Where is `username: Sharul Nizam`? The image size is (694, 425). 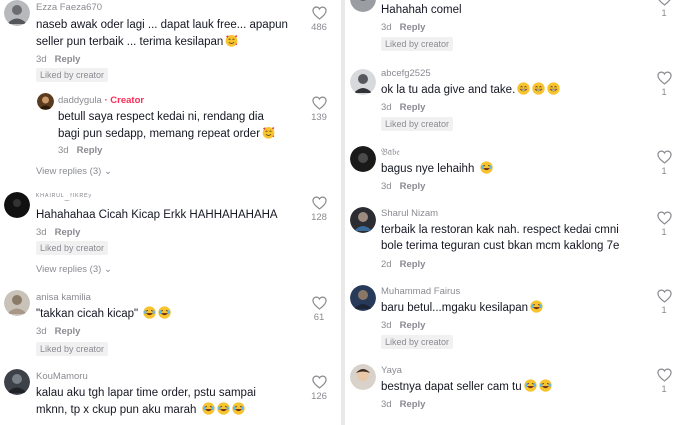
username: Sharul Nizam is located at coordinates (409, 213).